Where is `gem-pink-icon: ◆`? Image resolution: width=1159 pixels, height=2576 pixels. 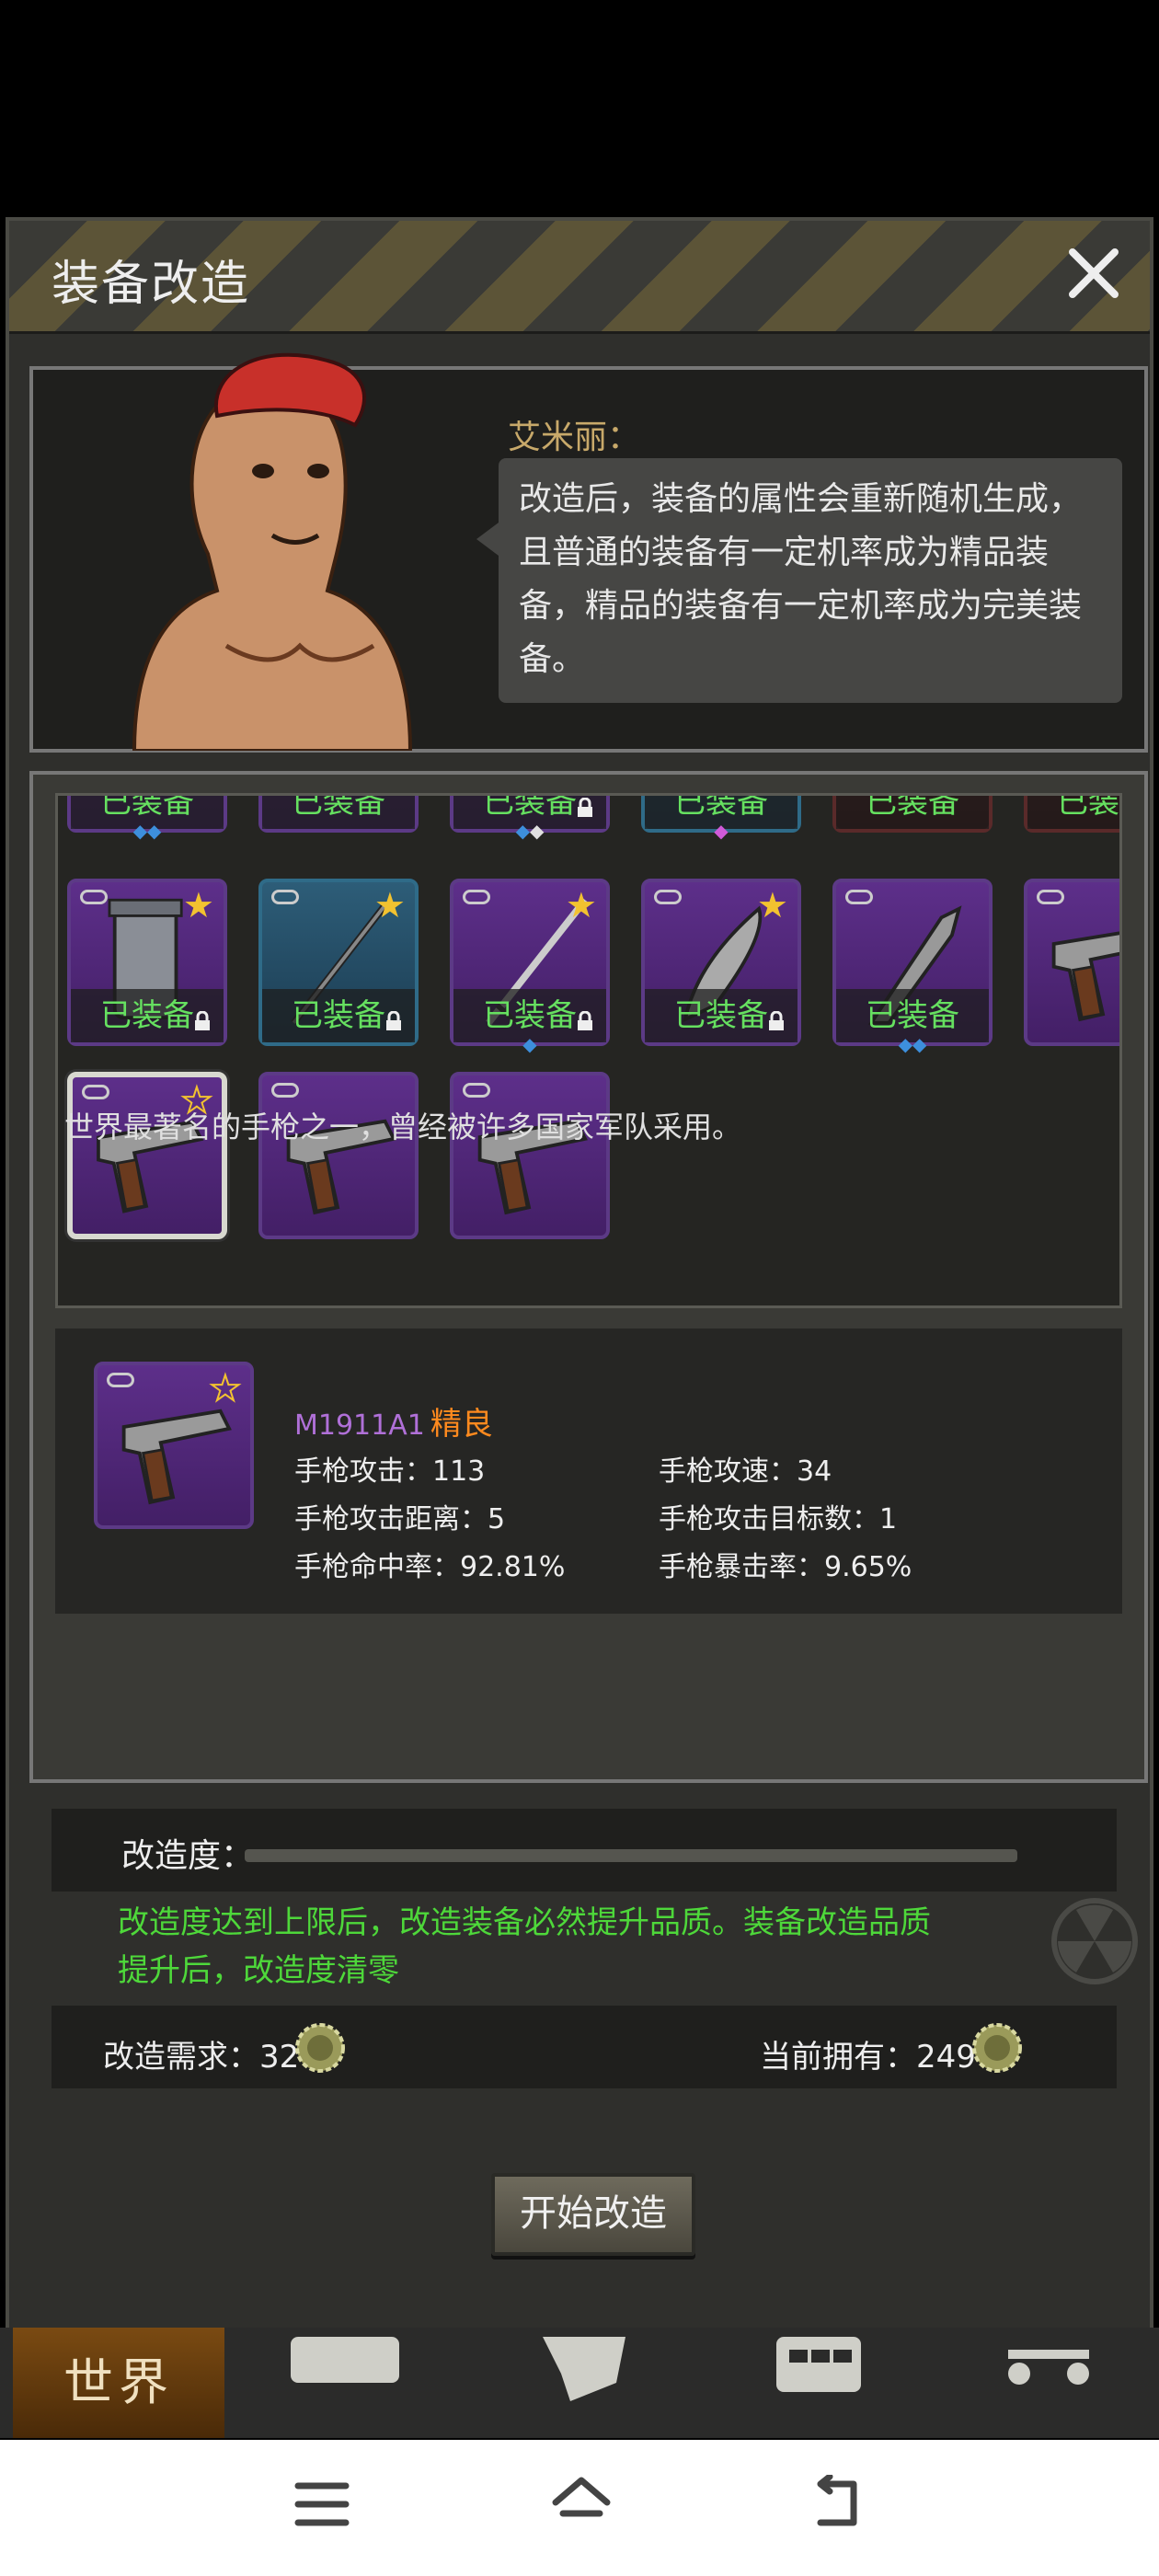 gem-pink-icon: ◆ is located at coordinates (721, 831).